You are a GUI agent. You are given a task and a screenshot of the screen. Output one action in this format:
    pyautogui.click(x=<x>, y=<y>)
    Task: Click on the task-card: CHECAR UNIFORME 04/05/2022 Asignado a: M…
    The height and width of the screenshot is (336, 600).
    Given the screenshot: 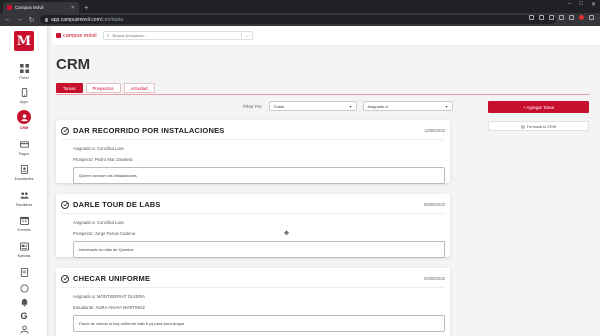 What is the action you would take?
    pyautogui.click(x=253, y=302)
    